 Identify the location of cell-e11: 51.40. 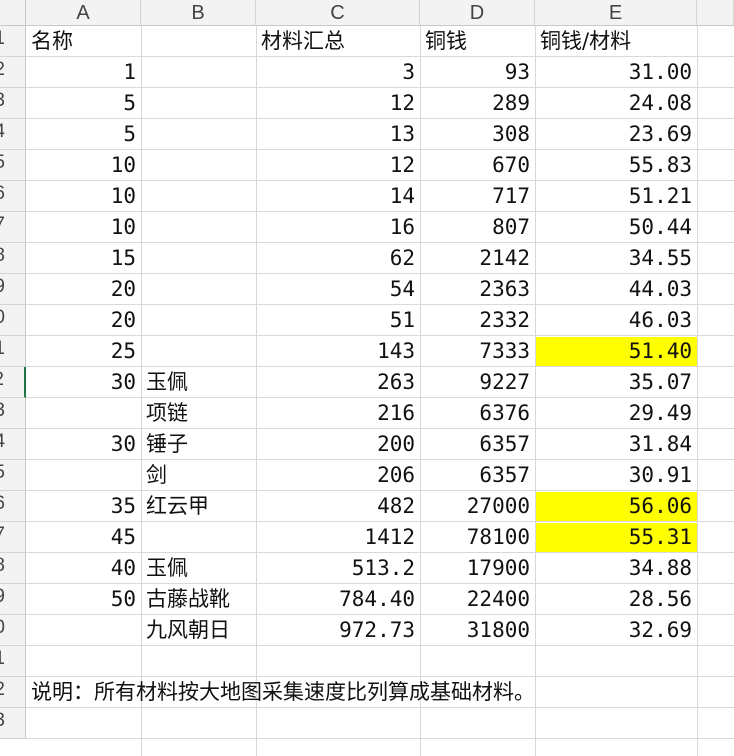
(616, 351).